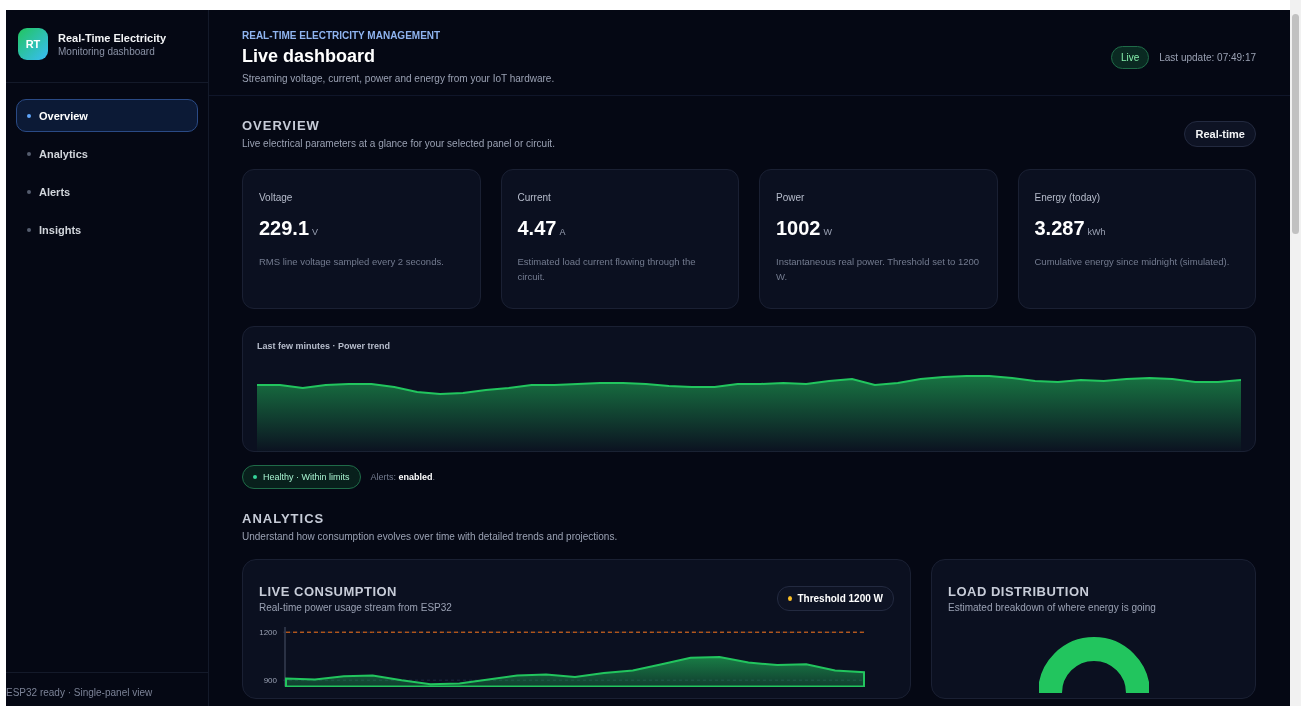  What do you see at coordinates (324, 346) in the screenshot?
I see `trend-title: Last few minutes · Power trend` at bounding box center [324, 346].